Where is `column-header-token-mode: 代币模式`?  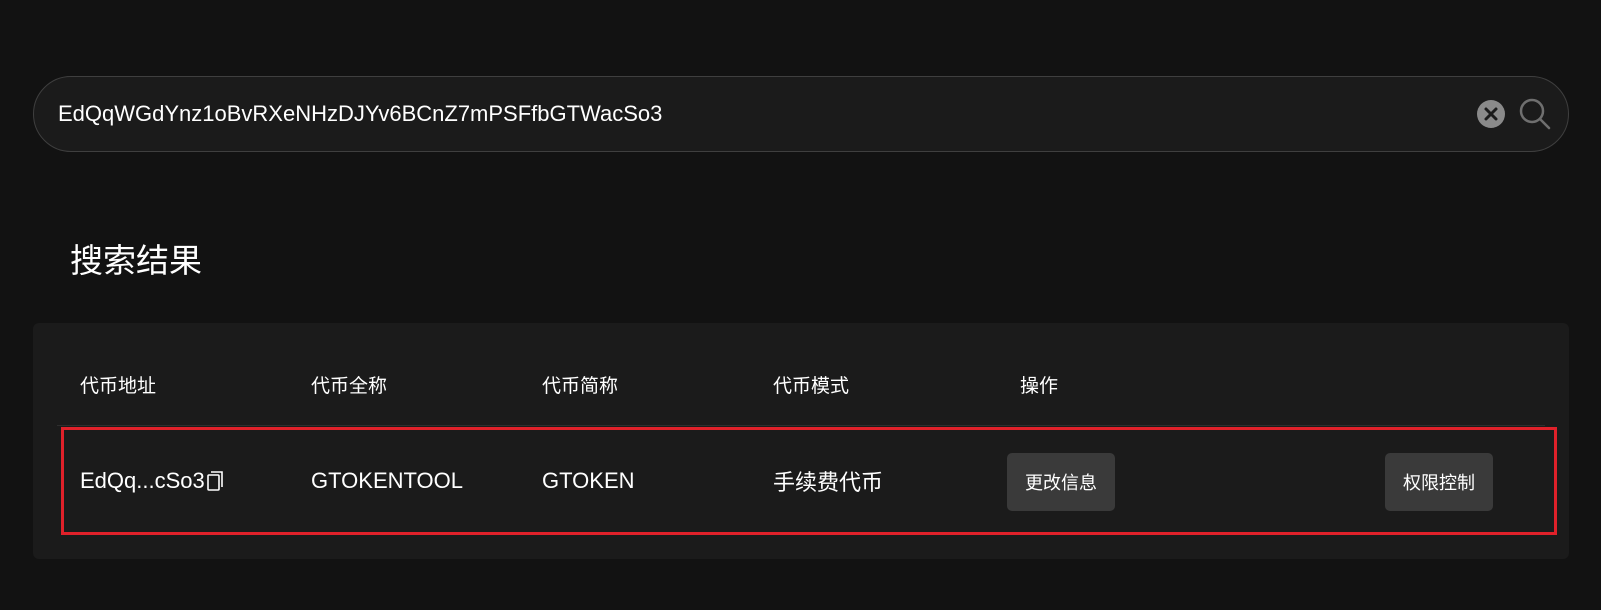
column-header-token-mode: 代币模式 is located at coordinates (811, 386).